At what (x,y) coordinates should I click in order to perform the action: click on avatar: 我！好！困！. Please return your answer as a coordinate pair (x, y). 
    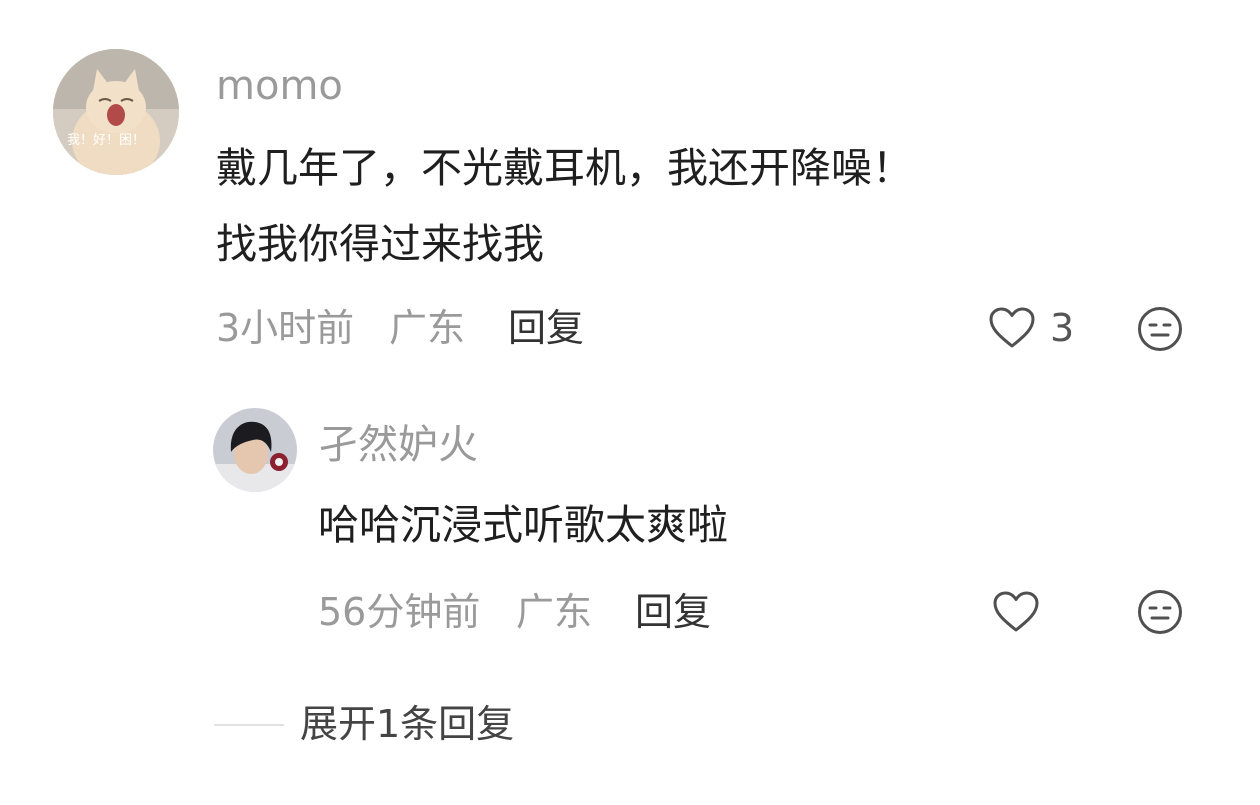
    Looking at the image, I should click on (116, 112).